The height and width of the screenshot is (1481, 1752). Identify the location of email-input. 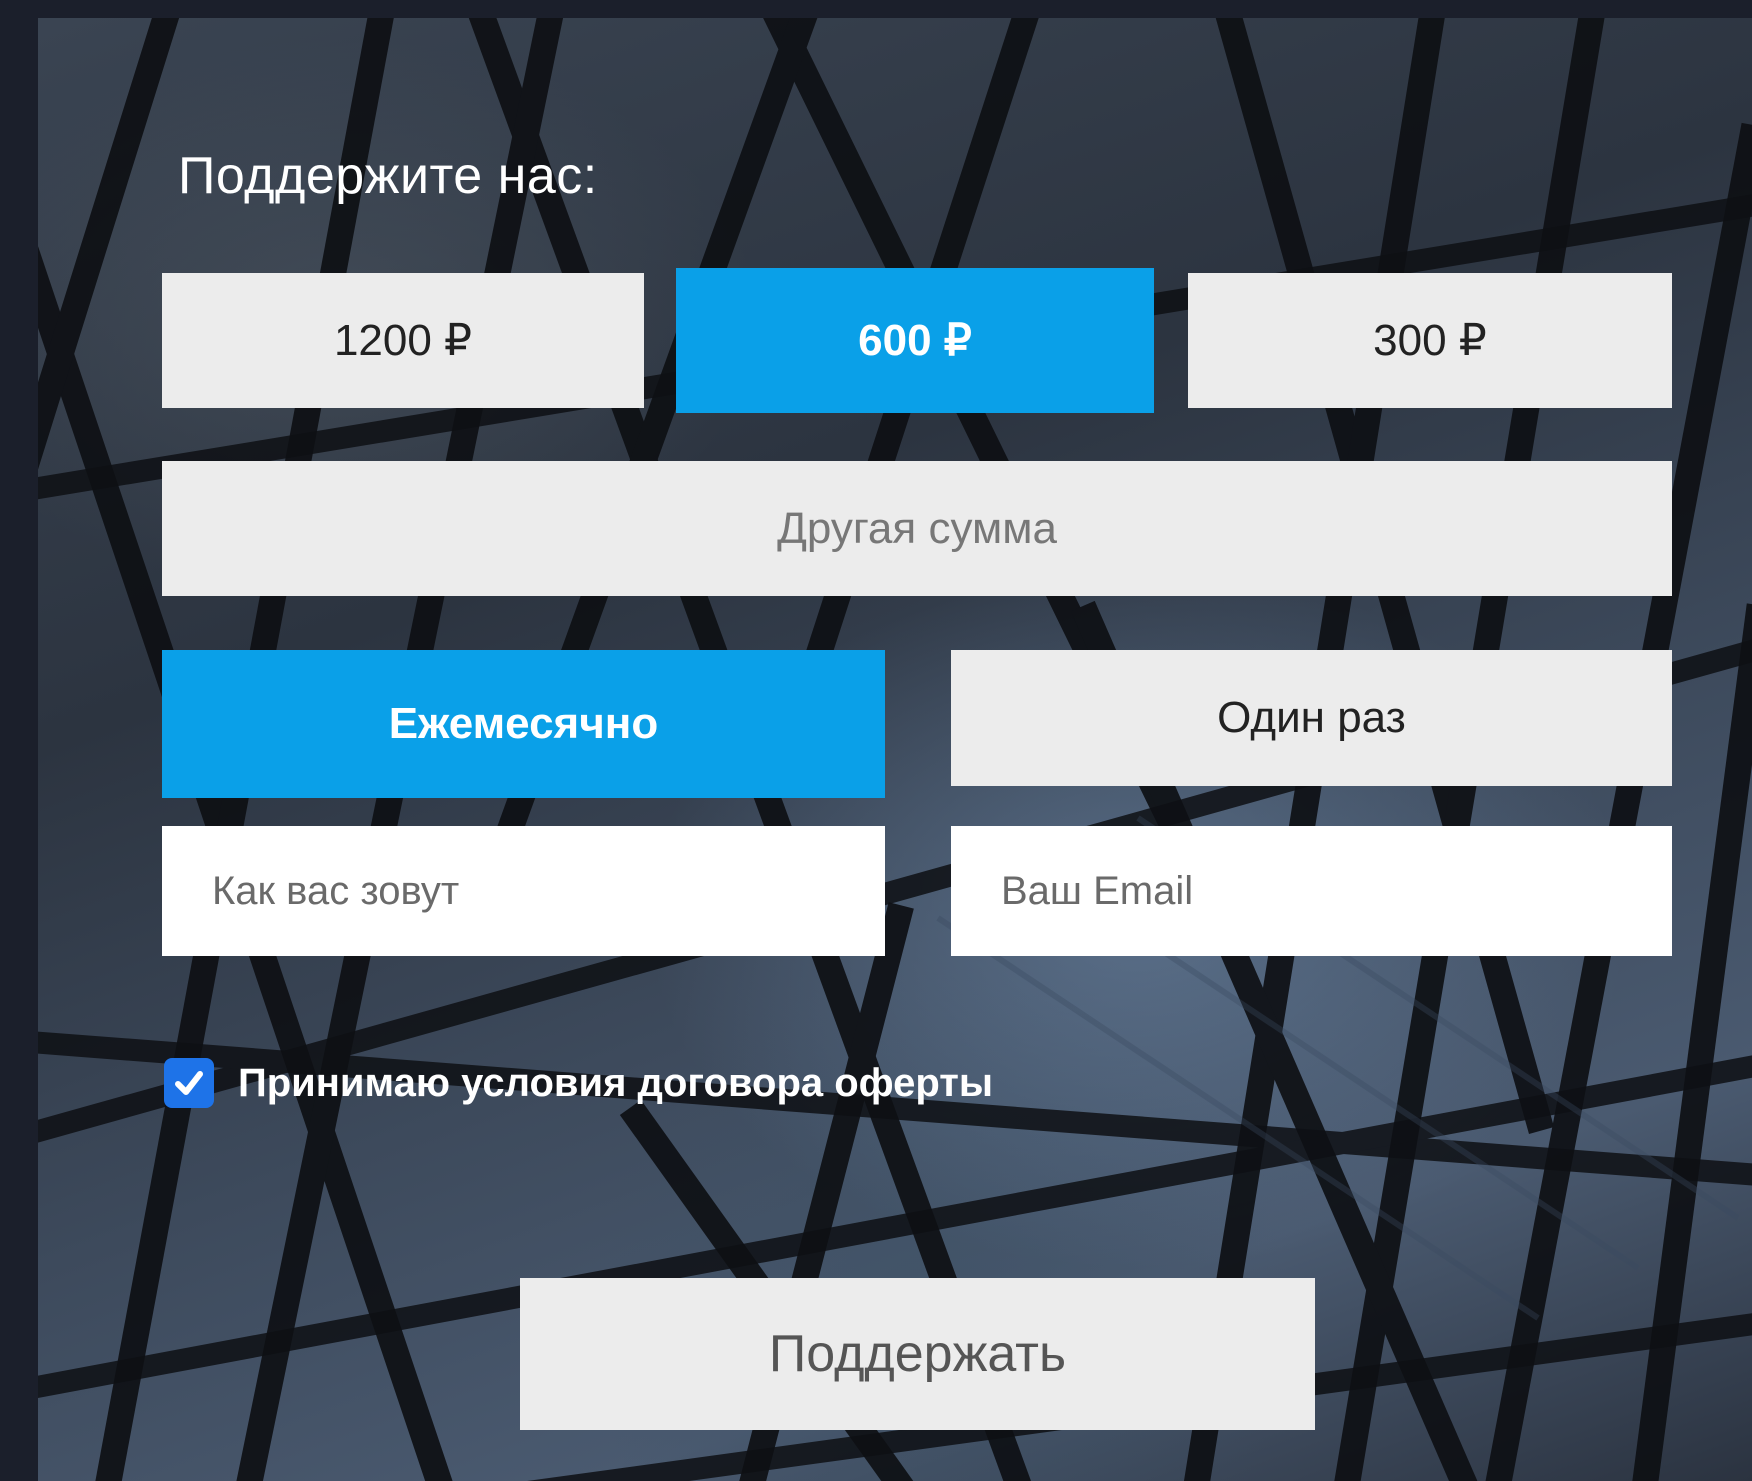
(1311, 891).